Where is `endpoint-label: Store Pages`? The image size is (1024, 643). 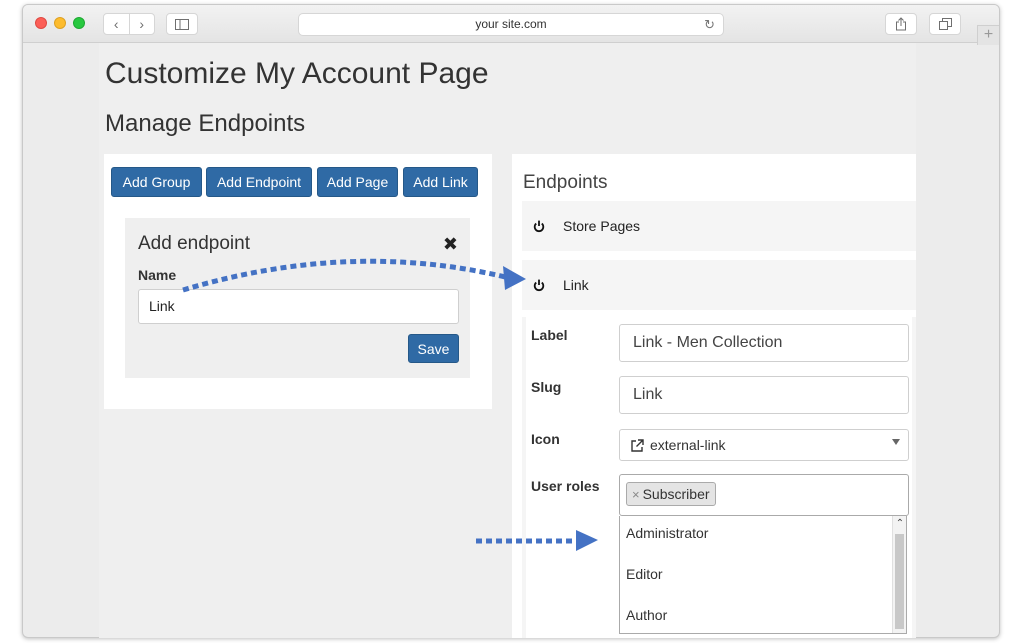
endpoint-label: Store Pages is located at coordinates (602, 226).